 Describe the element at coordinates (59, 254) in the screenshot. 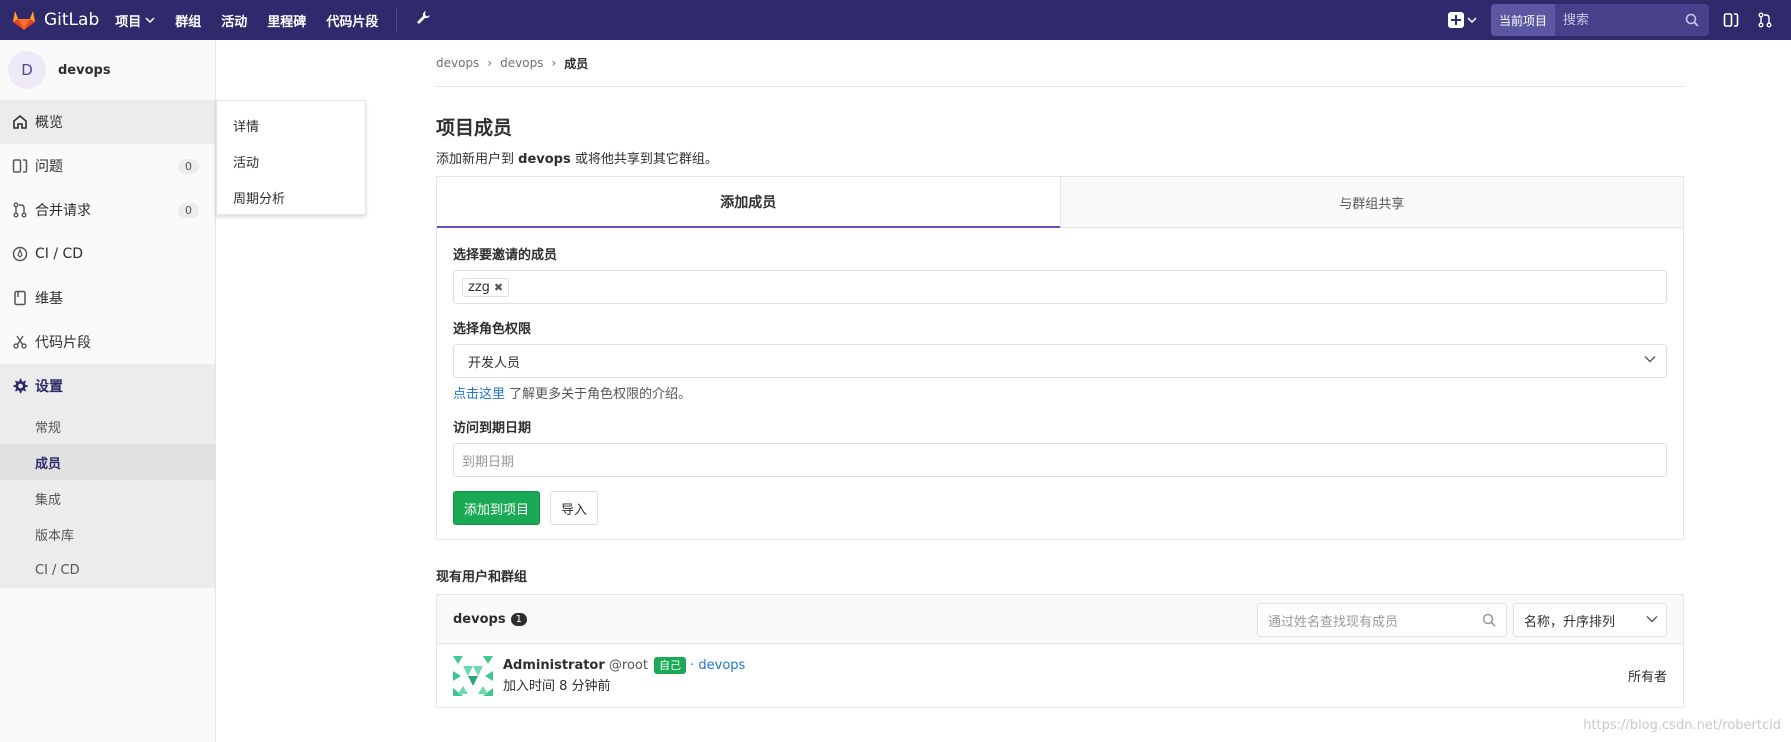

I see `sidebar-item-label: CI / CD` at that location.